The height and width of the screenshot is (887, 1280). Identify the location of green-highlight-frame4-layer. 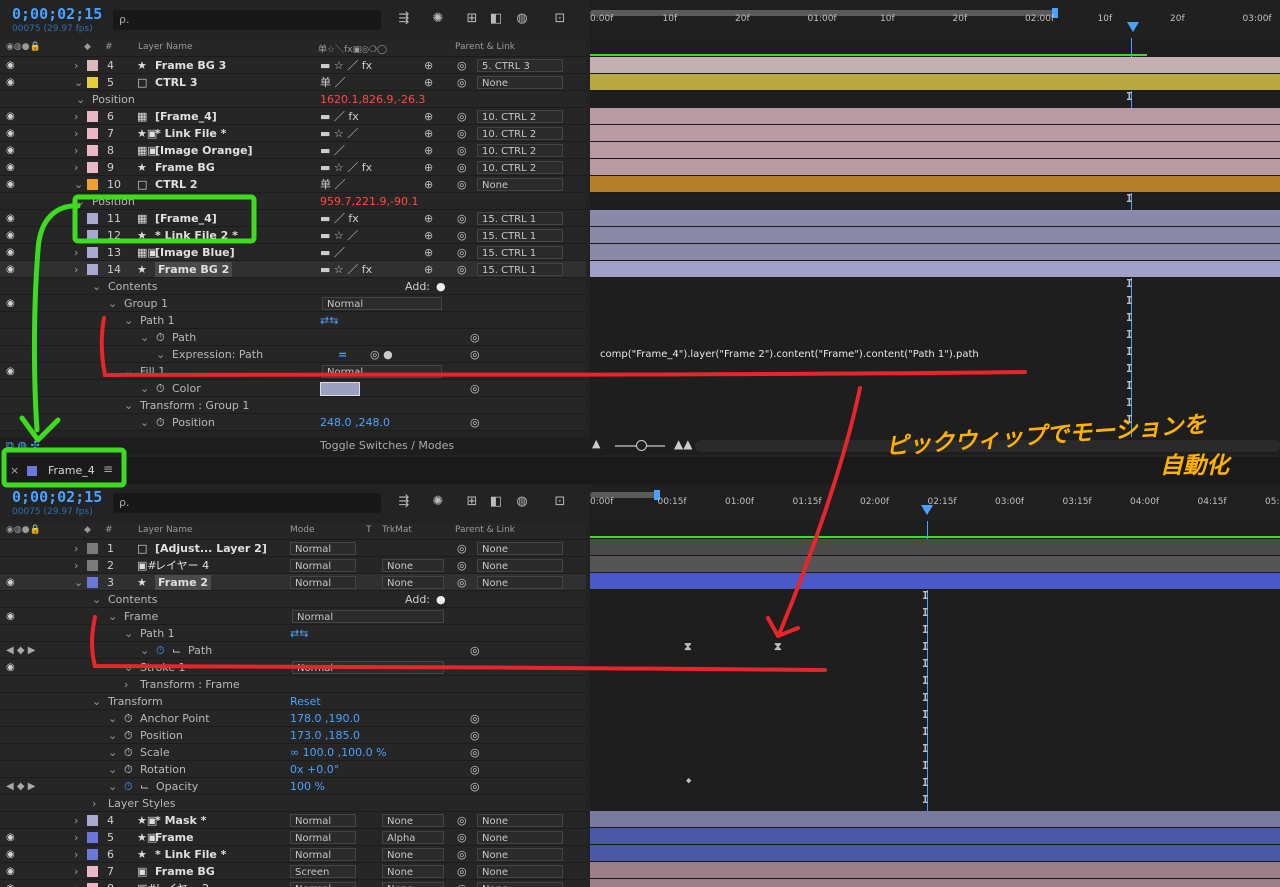
(164, 219).